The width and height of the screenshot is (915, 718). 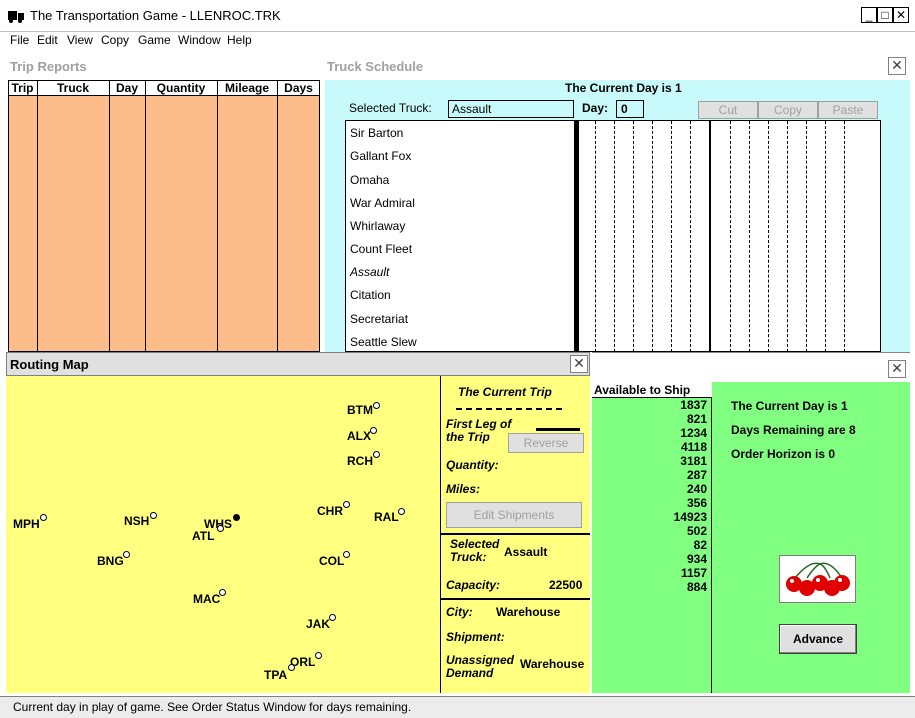 What do you see at coordinates (848, 110) in the screenshot?
I see `paste-button: Paste` at bounding box center [848, 110].